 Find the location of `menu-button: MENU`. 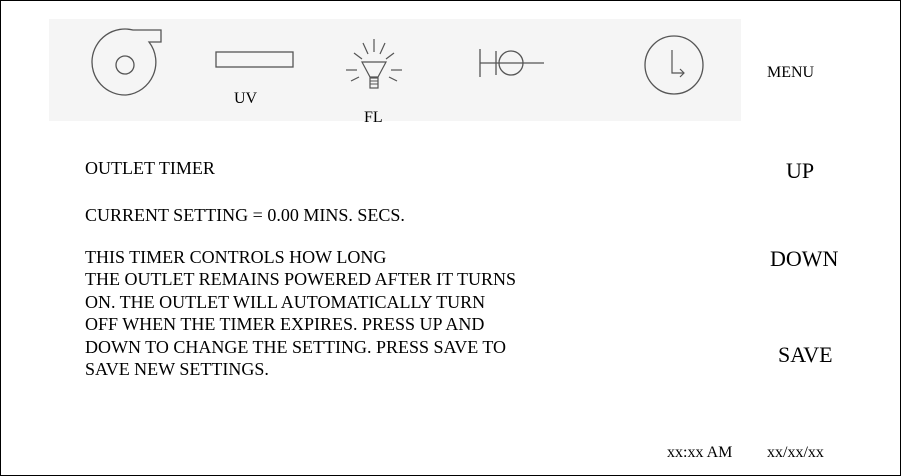

menu-button: MENU is located at coordinates (790, 73).